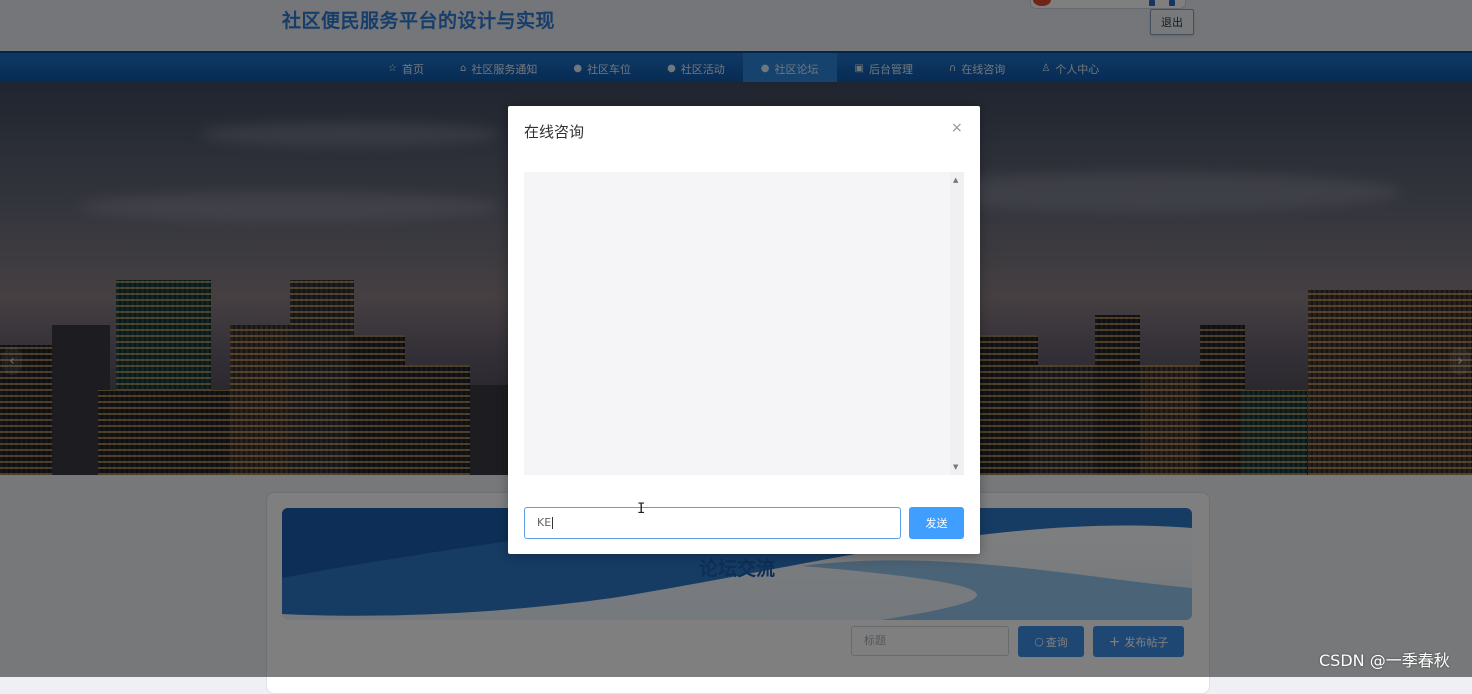  Describe the element at coordinates (553, 523) in the screenshot. I see `text-caret` at that location.